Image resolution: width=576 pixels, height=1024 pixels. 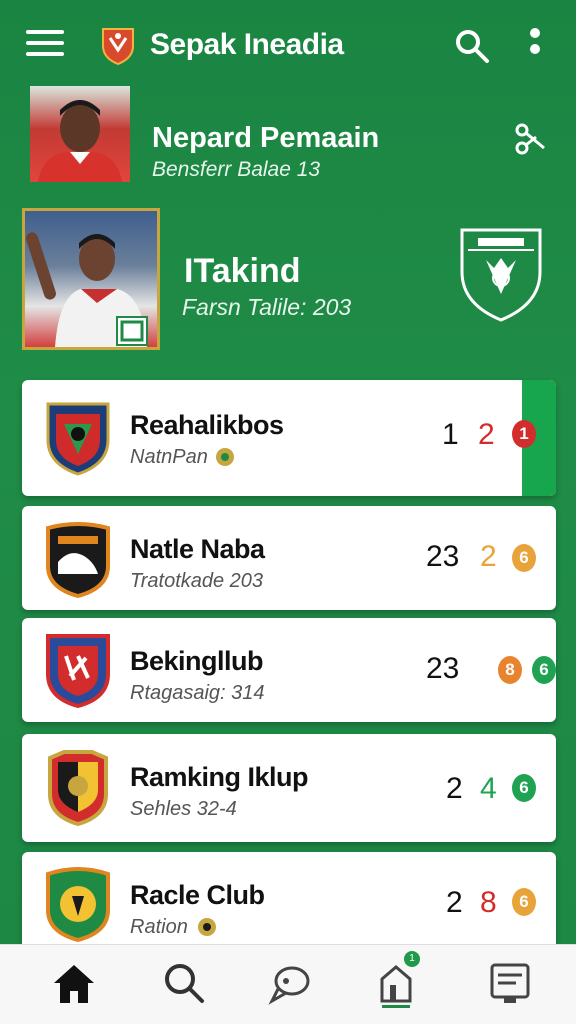 What do you see at coordinates (450, 434) in the screenshot?
I see `club-stat-1: 1` at bounding box center [450, 434].